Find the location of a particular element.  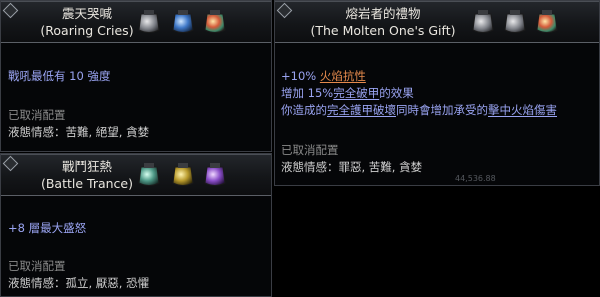

passive-name-en: (Roaring Cries) is located at coordinates (87, 30).